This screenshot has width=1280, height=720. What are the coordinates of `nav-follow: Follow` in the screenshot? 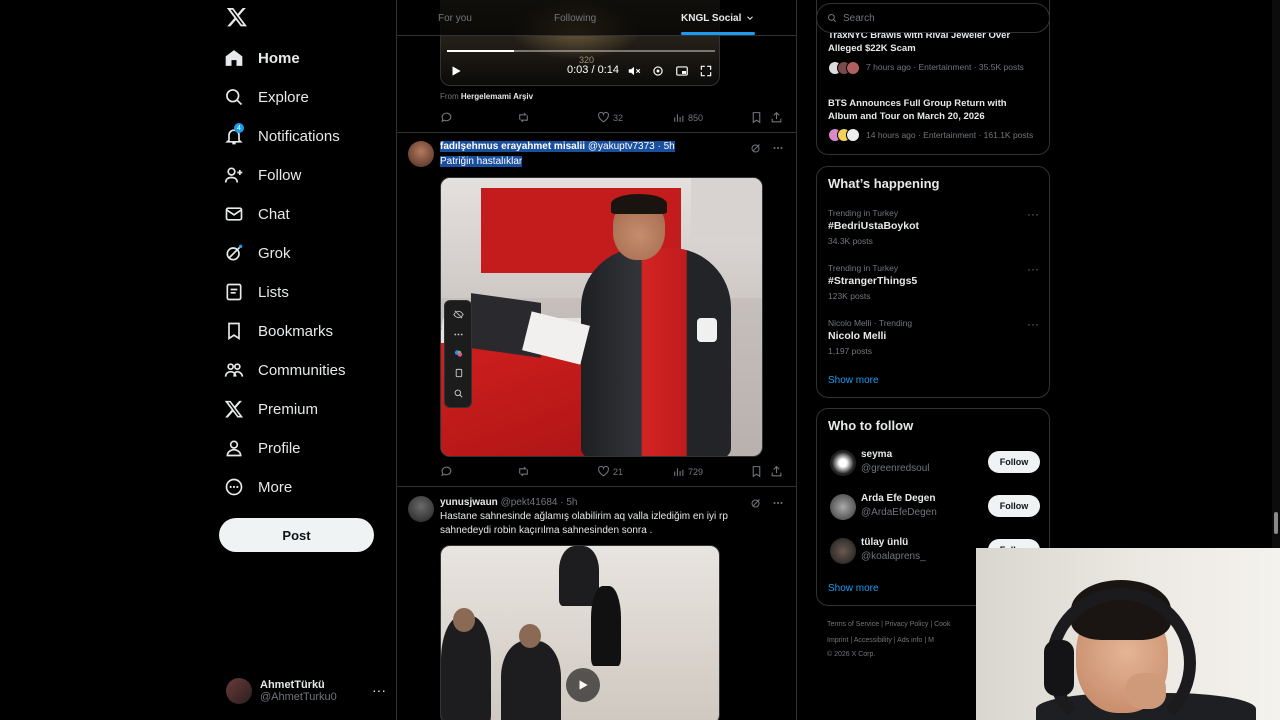 It's located at (262, 175).